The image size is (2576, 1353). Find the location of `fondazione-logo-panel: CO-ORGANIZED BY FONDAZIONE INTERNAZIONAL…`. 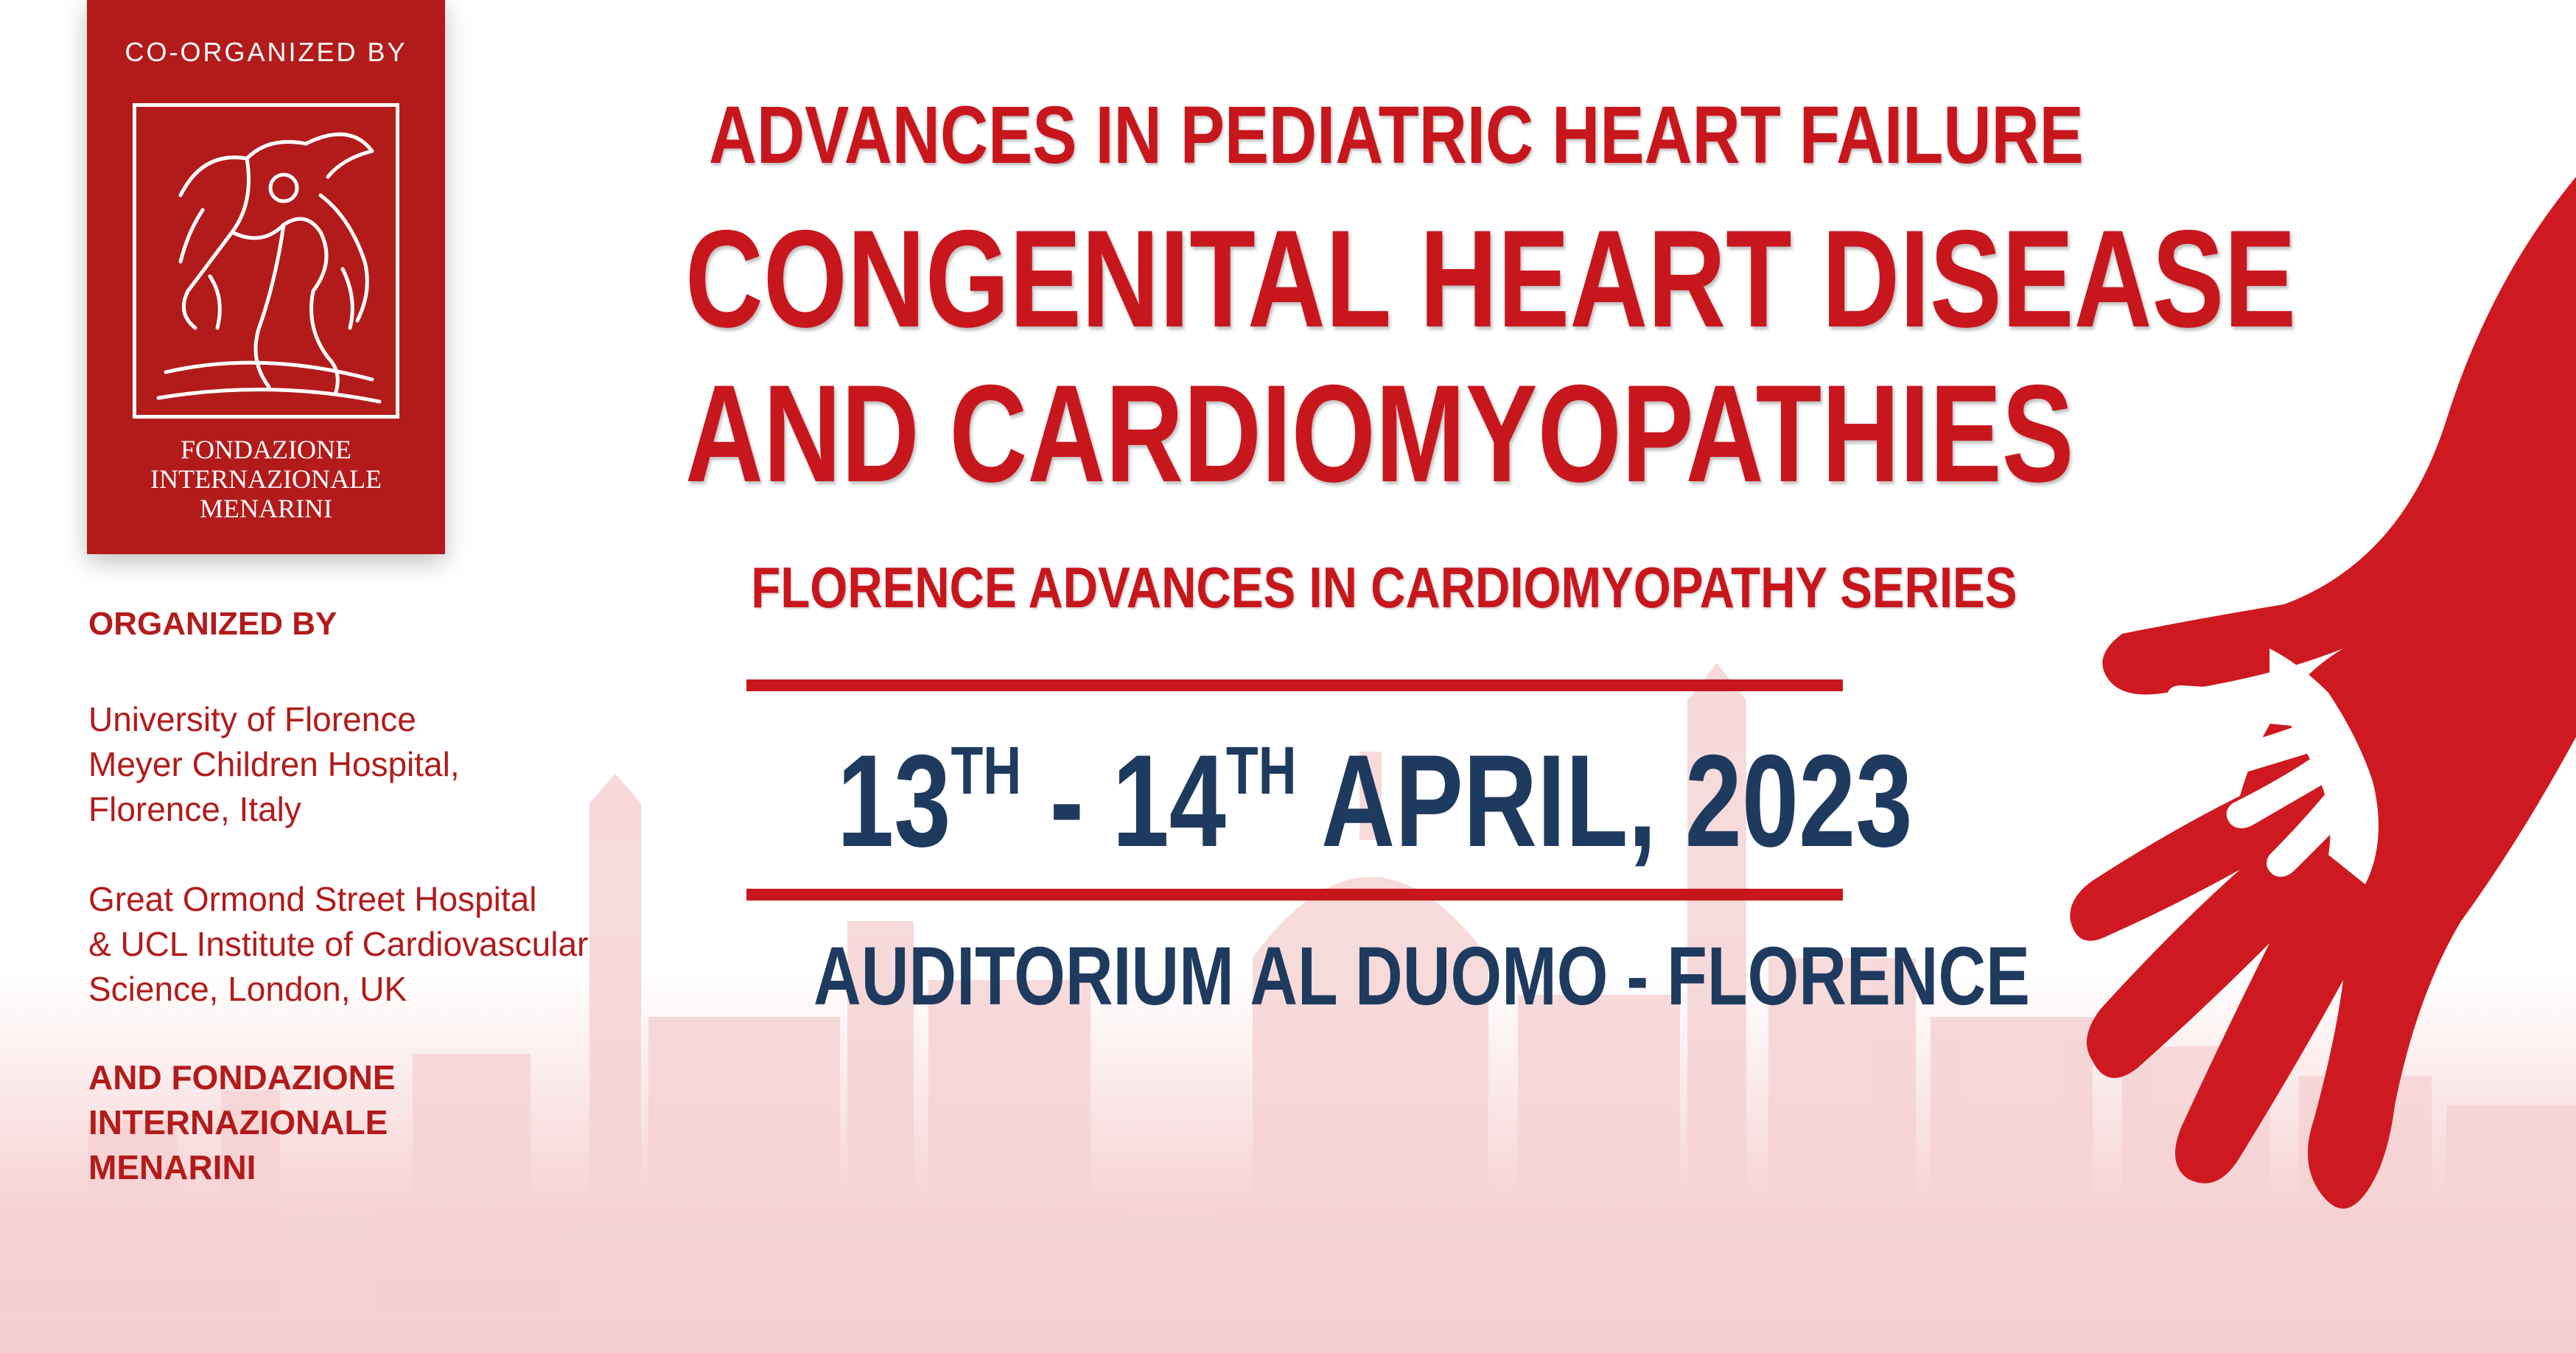

fondazione-logo-panel: CO-ORGANIZED BY FONDAZIONE INTERNAZIONAL… is located at coordinates (266, 277).